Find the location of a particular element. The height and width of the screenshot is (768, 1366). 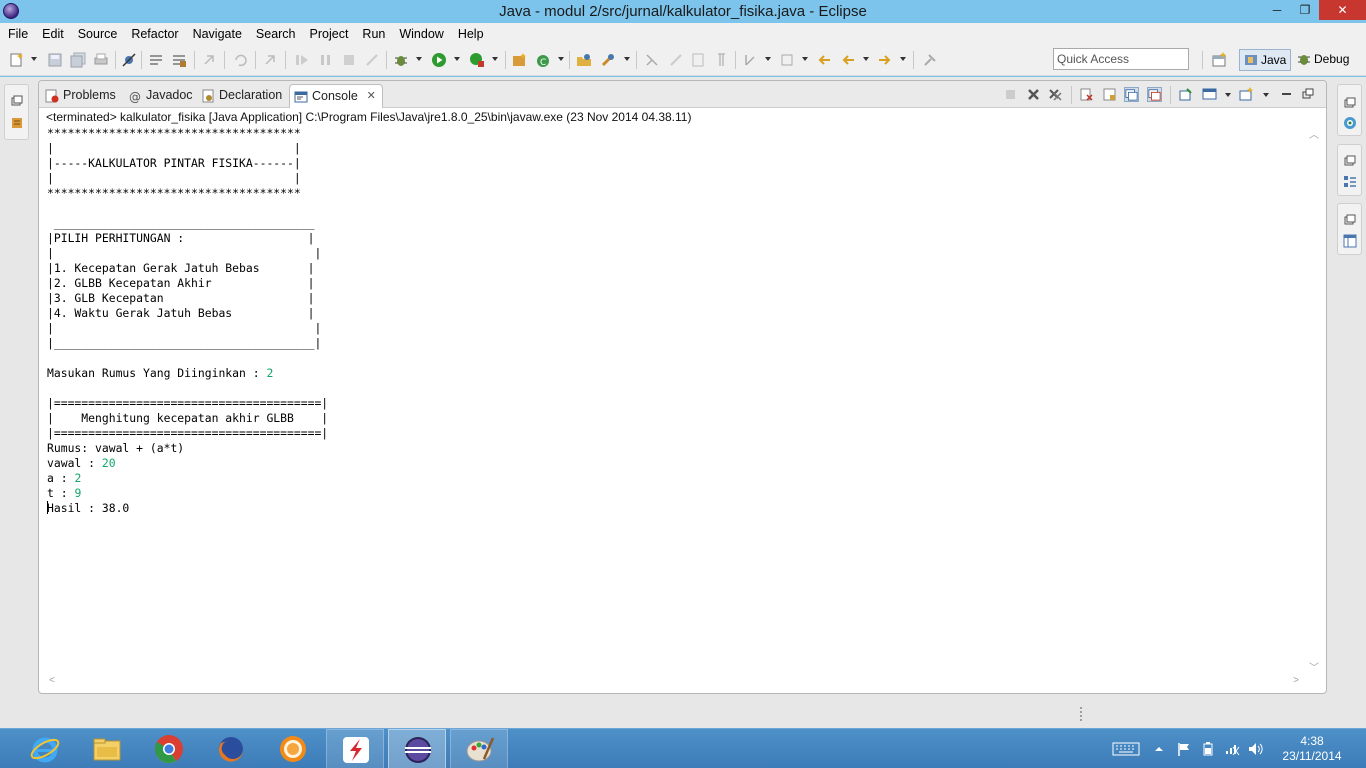

taskbar-eclipse is located at coordinates (417, 748).